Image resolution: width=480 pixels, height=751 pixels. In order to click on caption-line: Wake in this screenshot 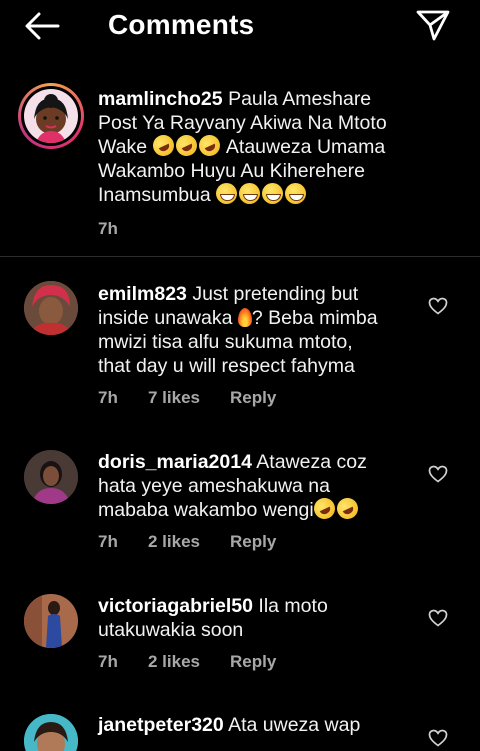, I will do `click(123, 147)`.